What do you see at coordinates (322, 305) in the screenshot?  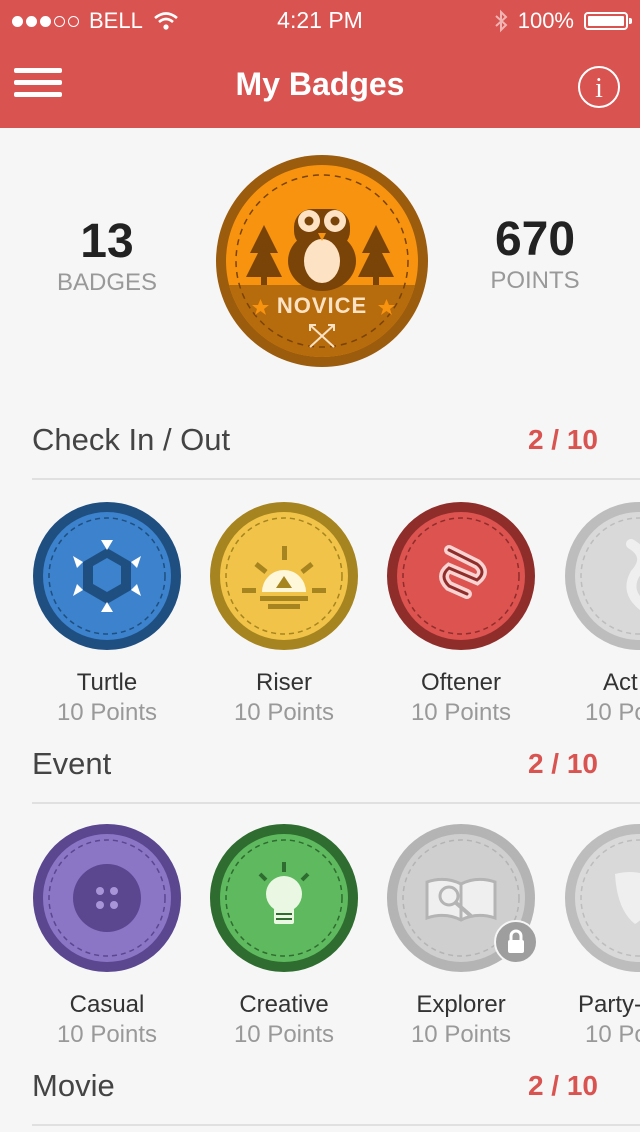 I see `level-badge-label: NOVICE` at bounding box center [322, 305].